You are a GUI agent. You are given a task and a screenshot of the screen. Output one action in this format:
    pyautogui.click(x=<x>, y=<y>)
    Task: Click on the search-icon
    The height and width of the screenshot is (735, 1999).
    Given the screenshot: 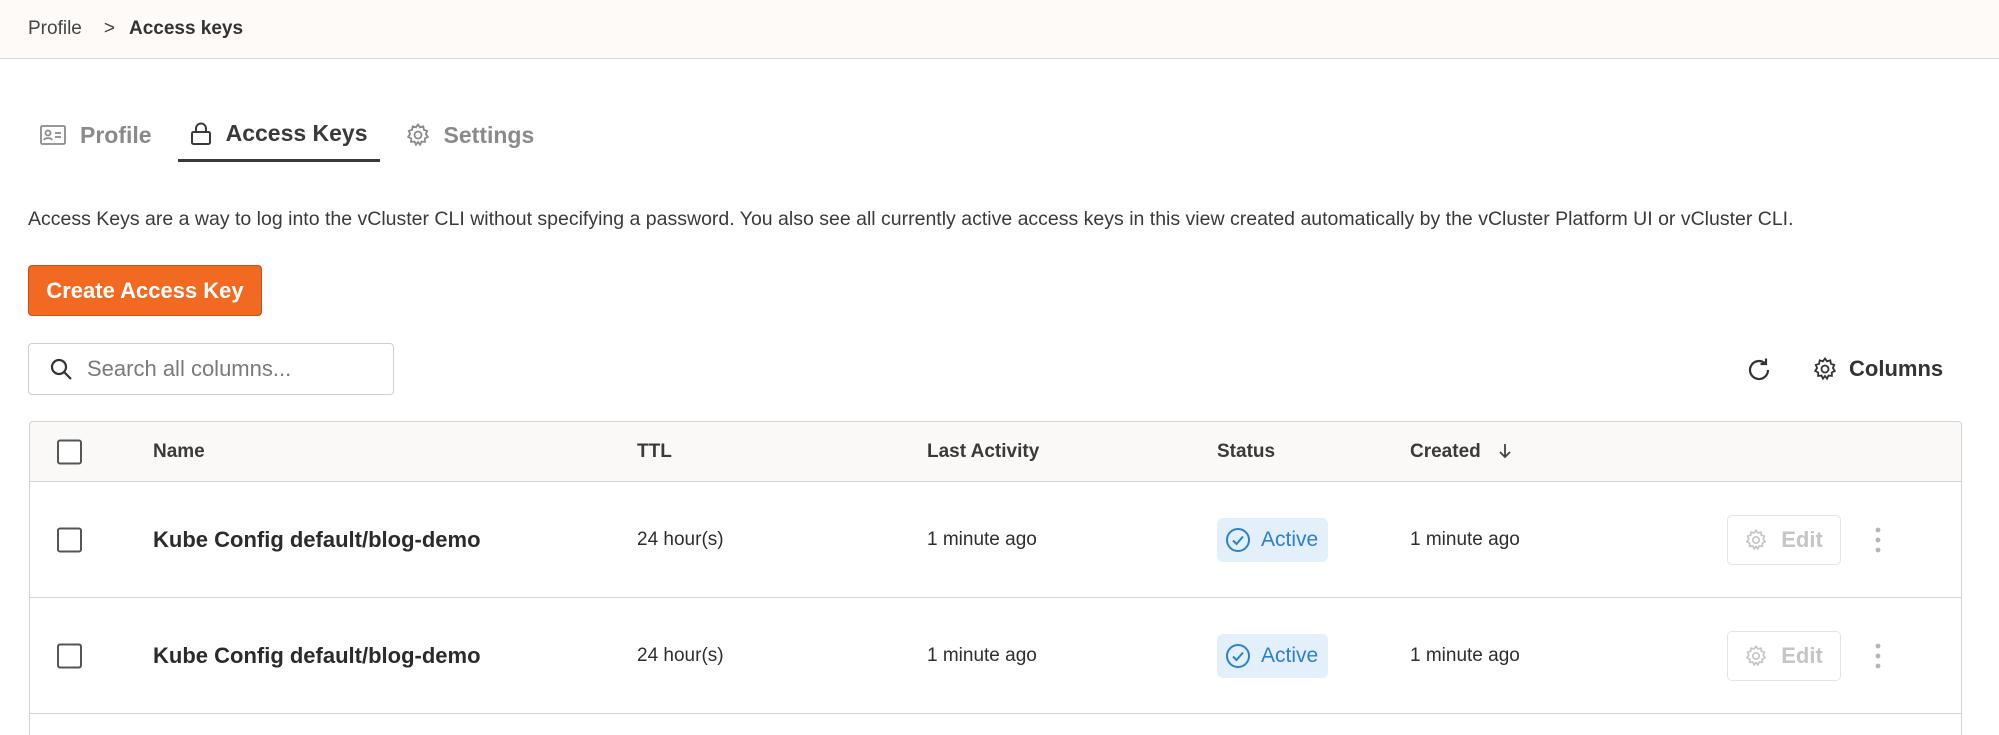 What is the action you would take?
    pyautogui.click(x=61, y=369)
    